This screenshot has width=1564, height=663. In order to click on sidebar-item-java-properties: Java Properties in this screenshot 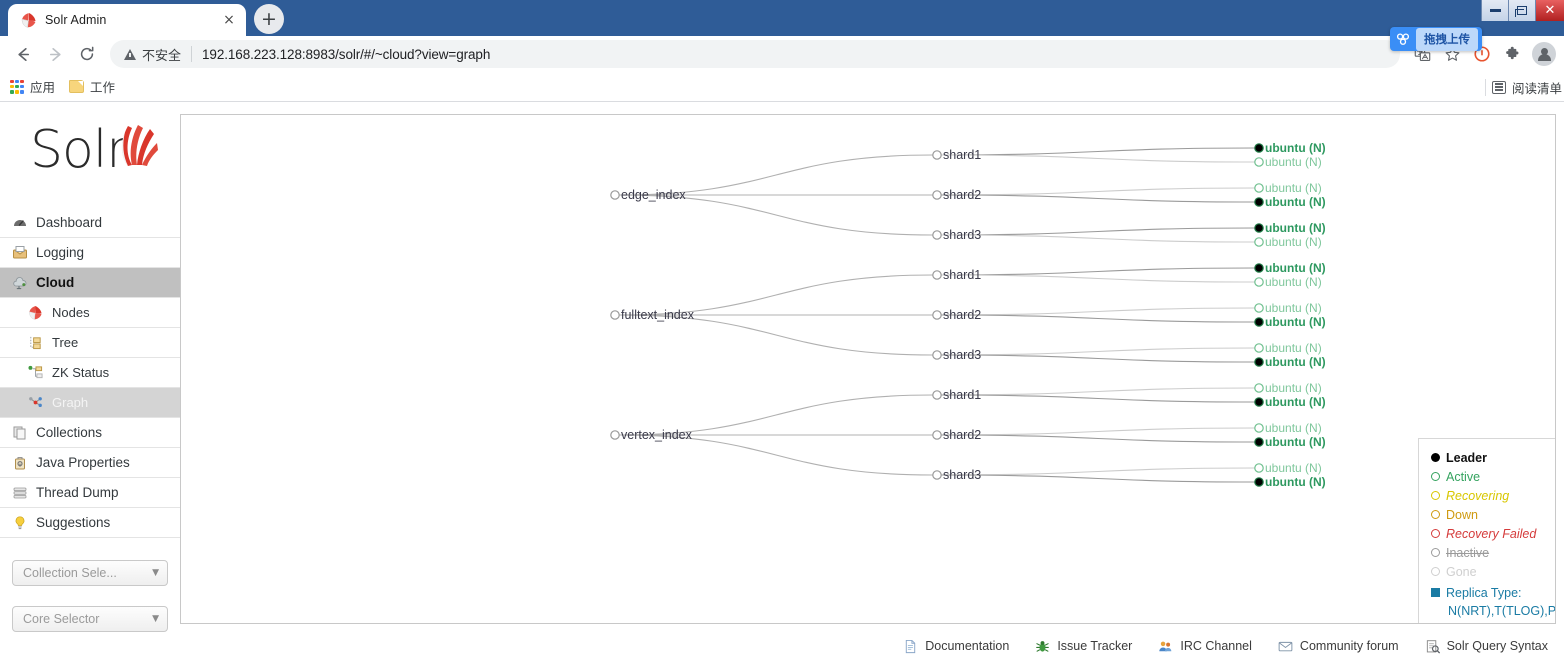, I will do `click(90, 463)`.